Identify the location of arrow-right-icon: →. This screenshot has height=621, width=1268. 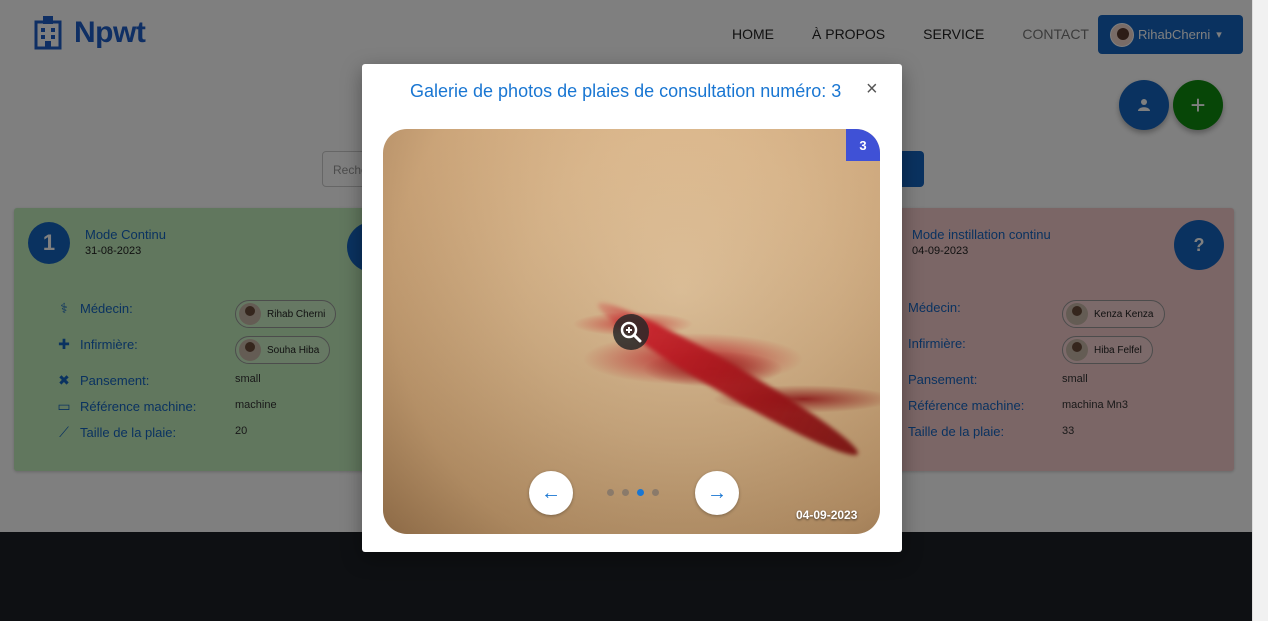
(717, 492).